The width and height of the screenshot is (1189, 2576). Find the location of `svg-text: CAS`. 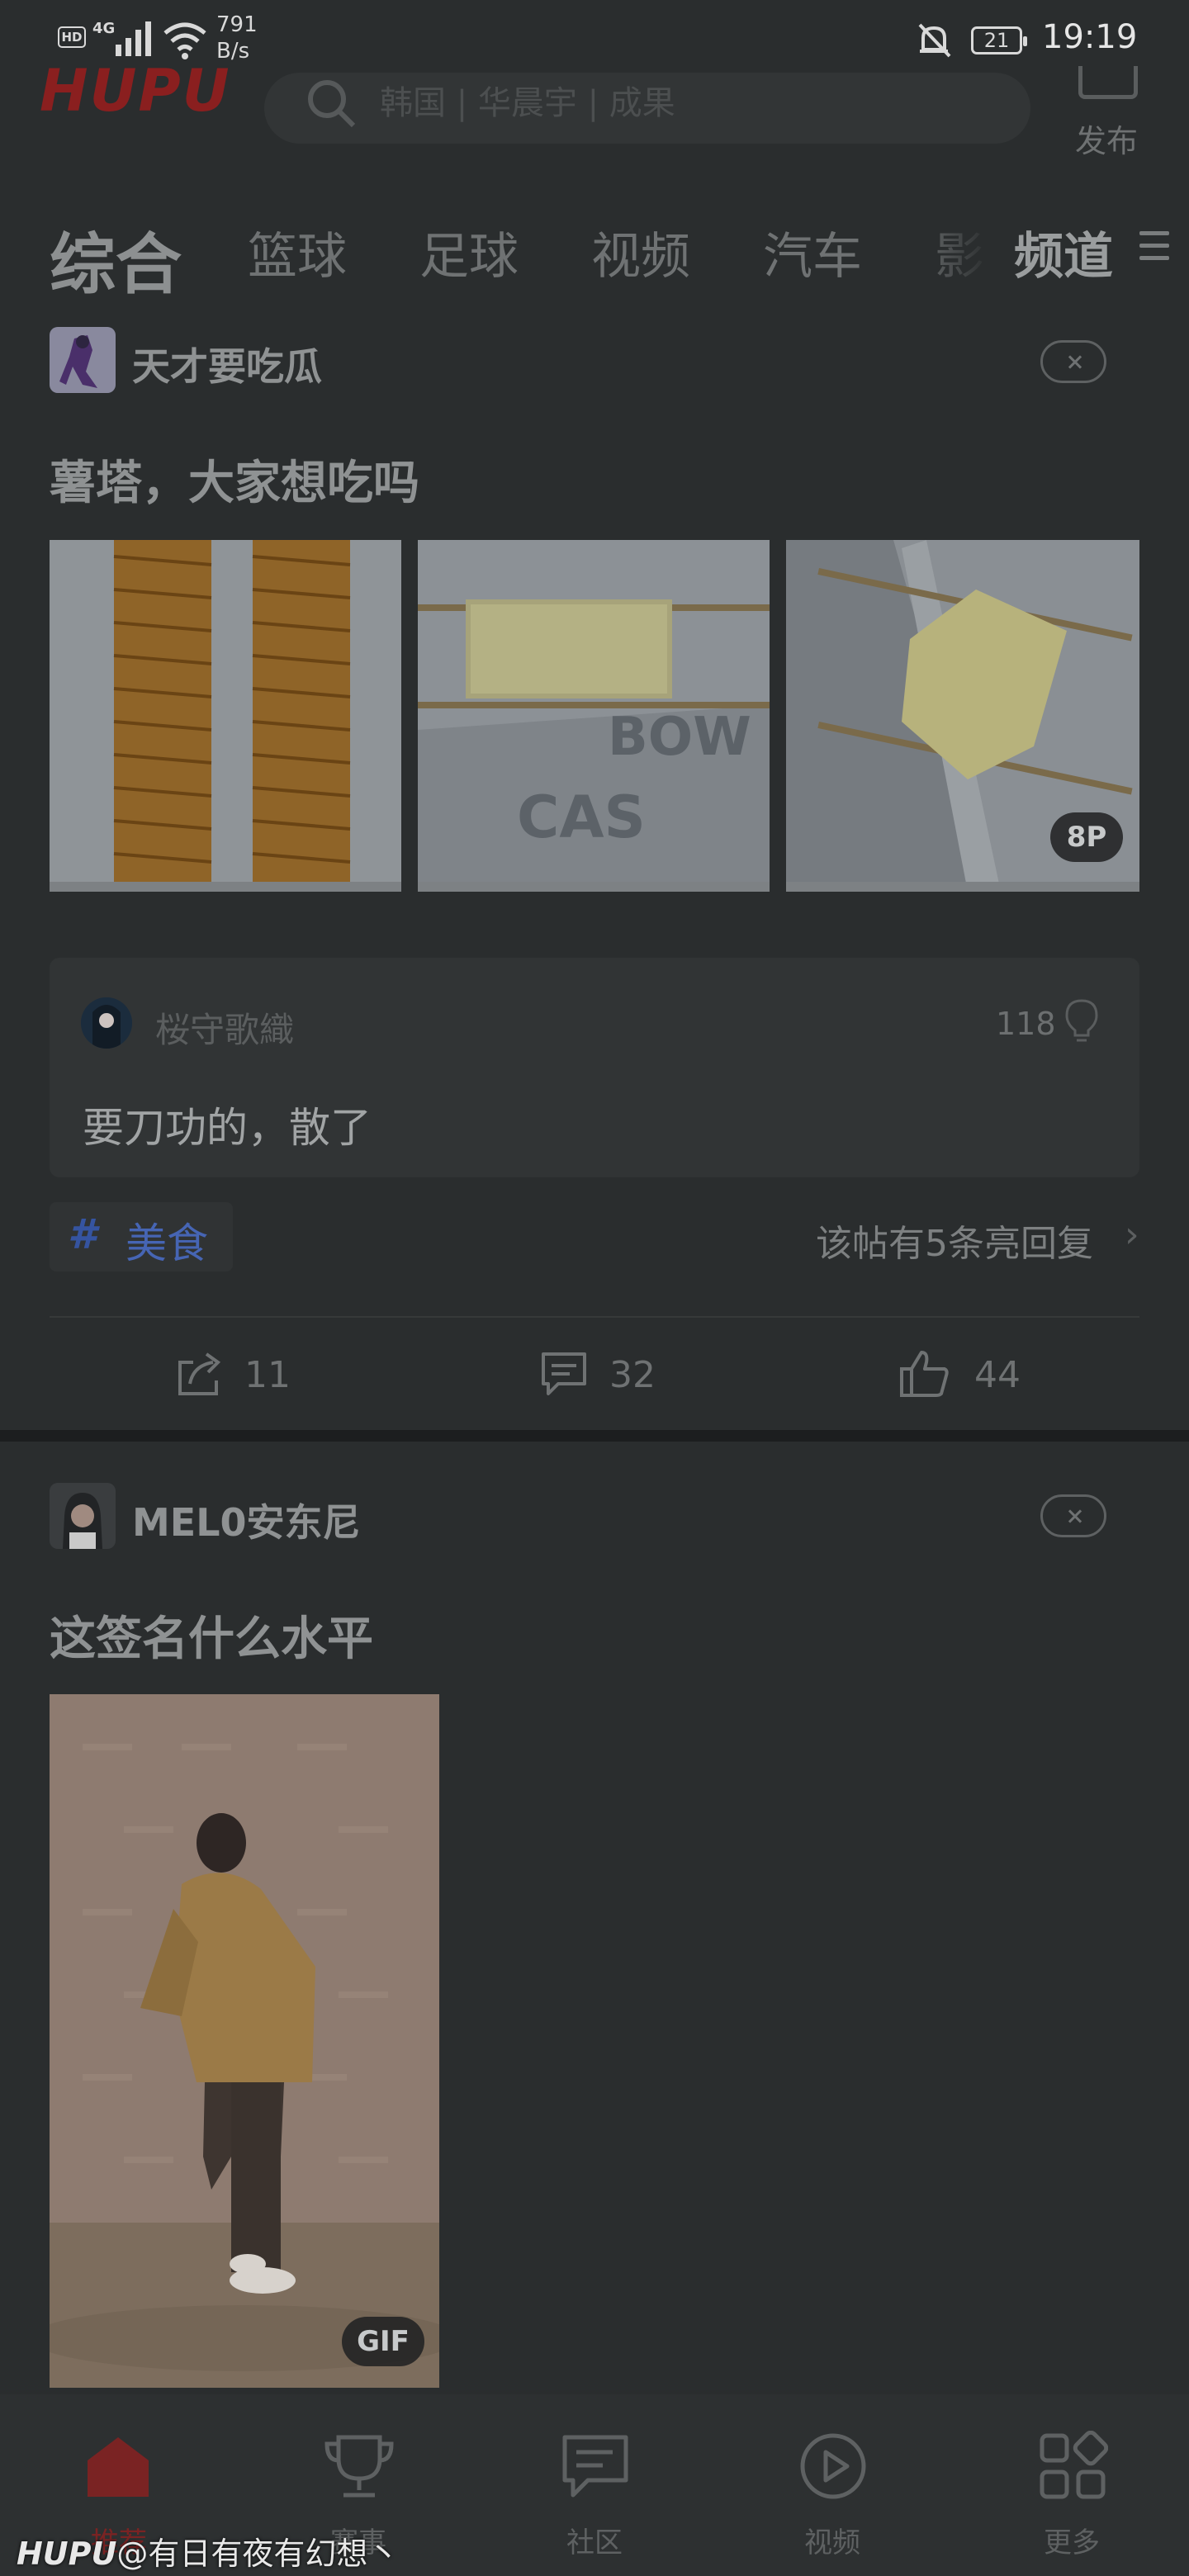

svg-text: CAS is located at coordinates (581, 817).